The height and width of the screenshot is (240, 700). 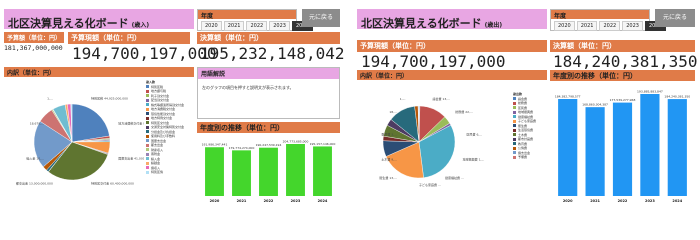 I want to click on year-buttons: 20202021202220232024, so click(x=255, y=26).